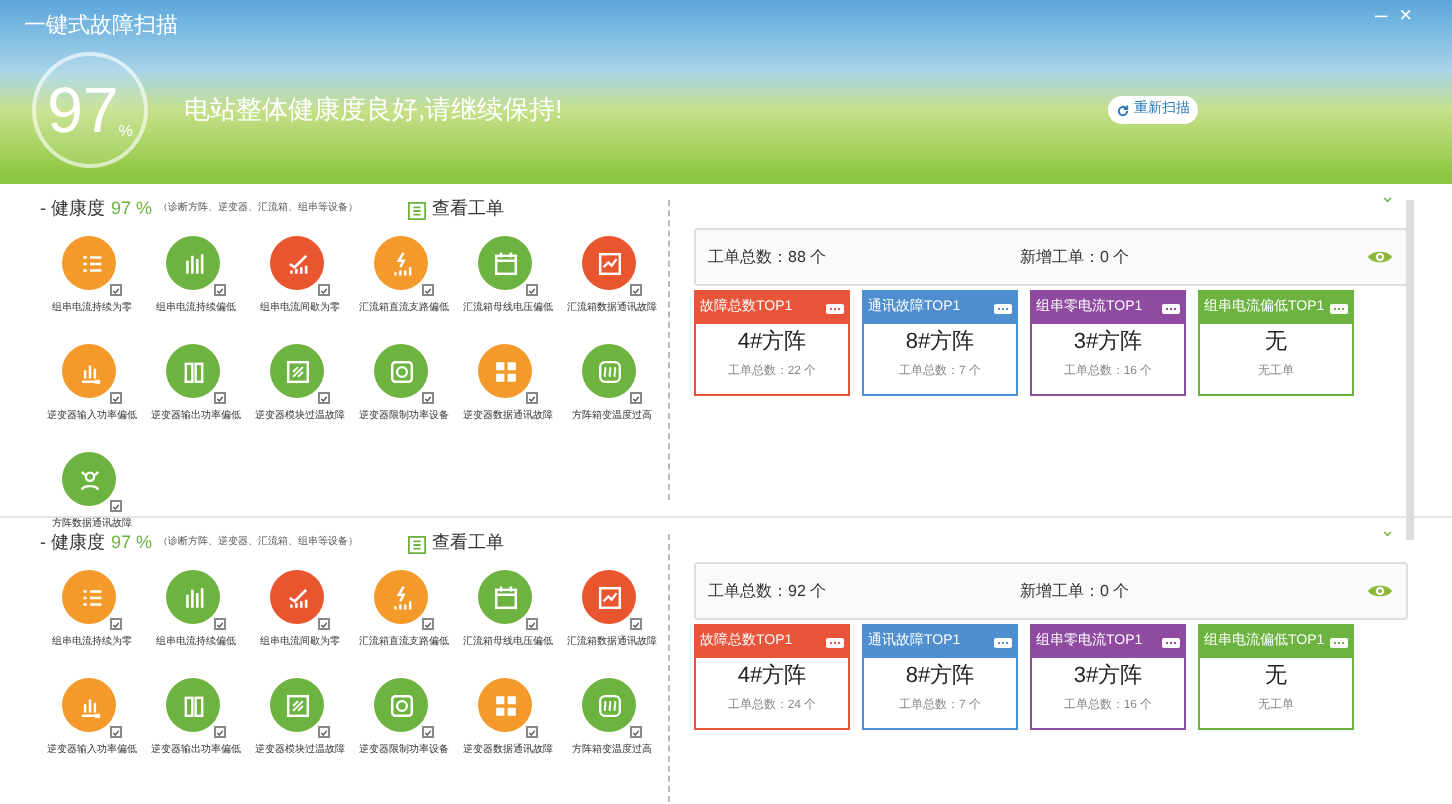 The height and width of the screenshot is (804, 1452). I want to click on percent-sign: %, so click(125, 132).